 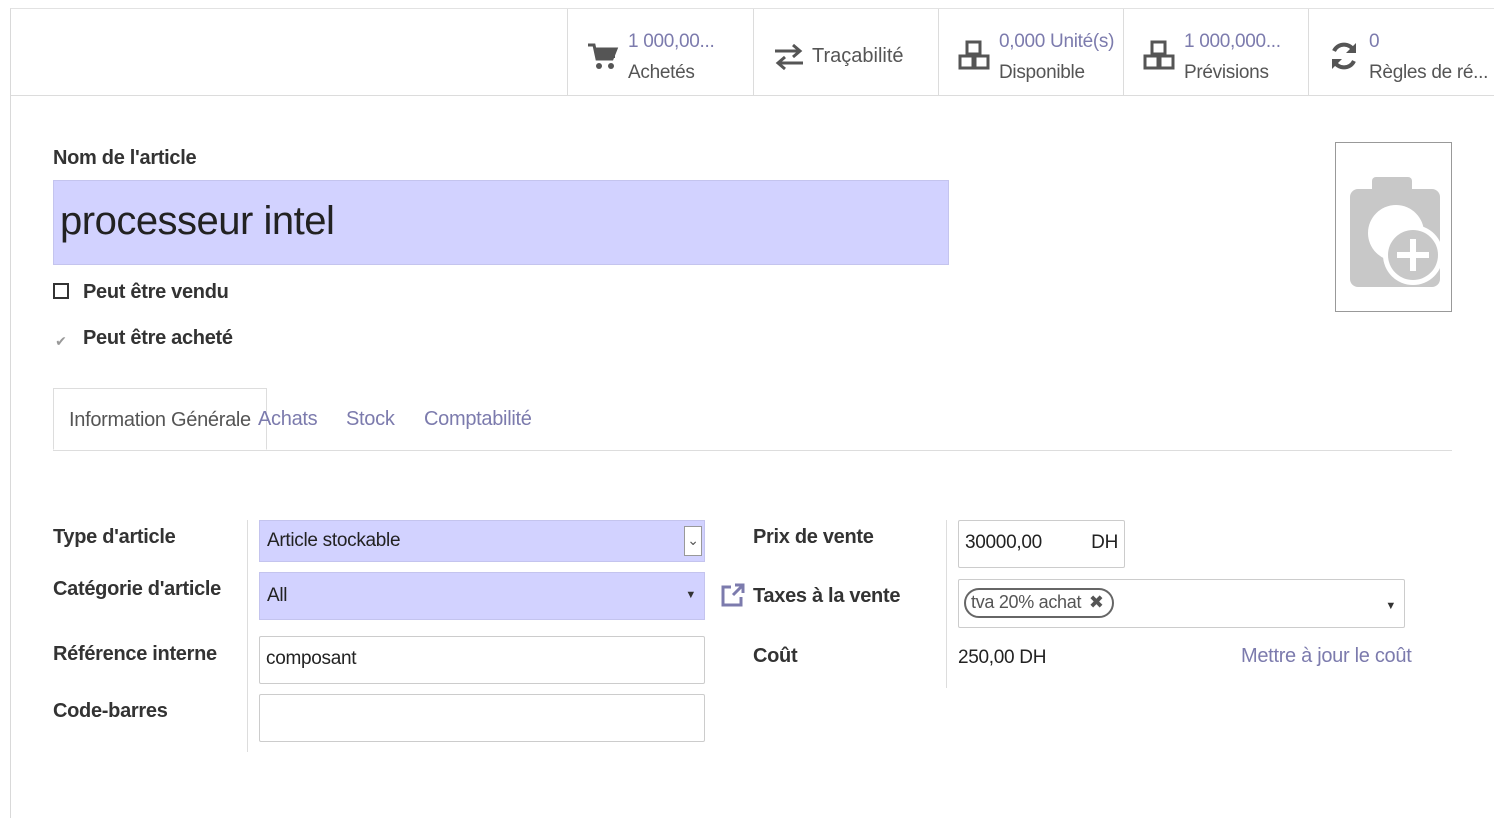 I want to click on product-name-label: Nom de l'article, so click(x=125, y=158).